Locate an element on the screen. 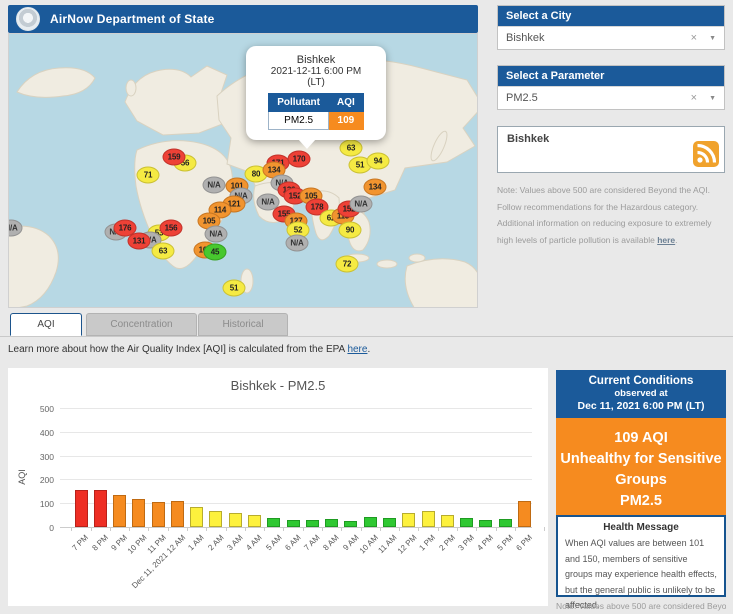 Image resolution: width=733 pixels, height=614 pixels. city-select-dropdown: Bishkek × ▼ is located at coordinates (611, 37).